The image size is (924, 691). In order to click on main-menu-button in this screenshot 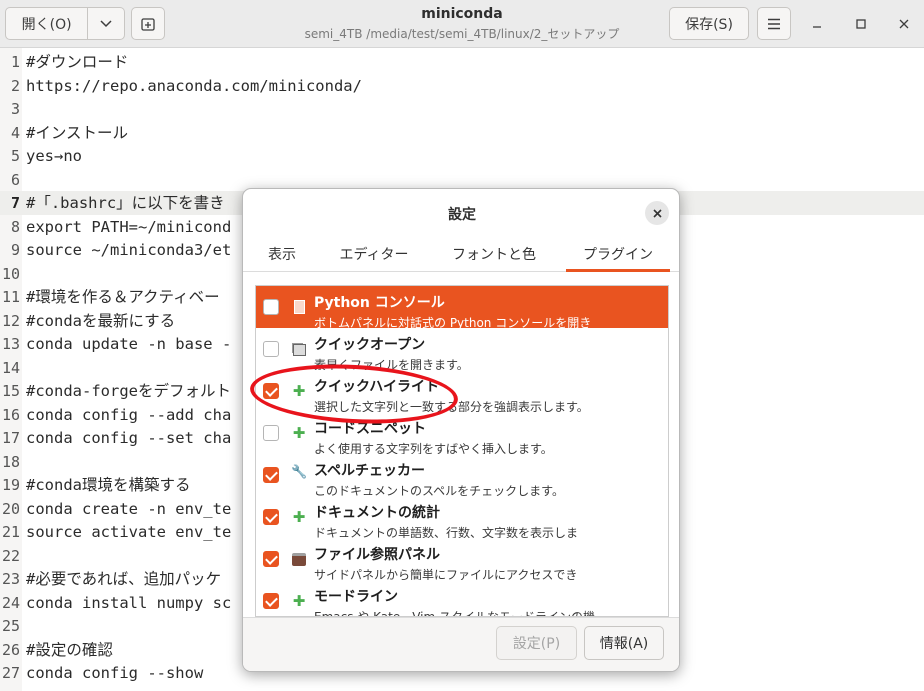, I will do `click(774, 23)`.